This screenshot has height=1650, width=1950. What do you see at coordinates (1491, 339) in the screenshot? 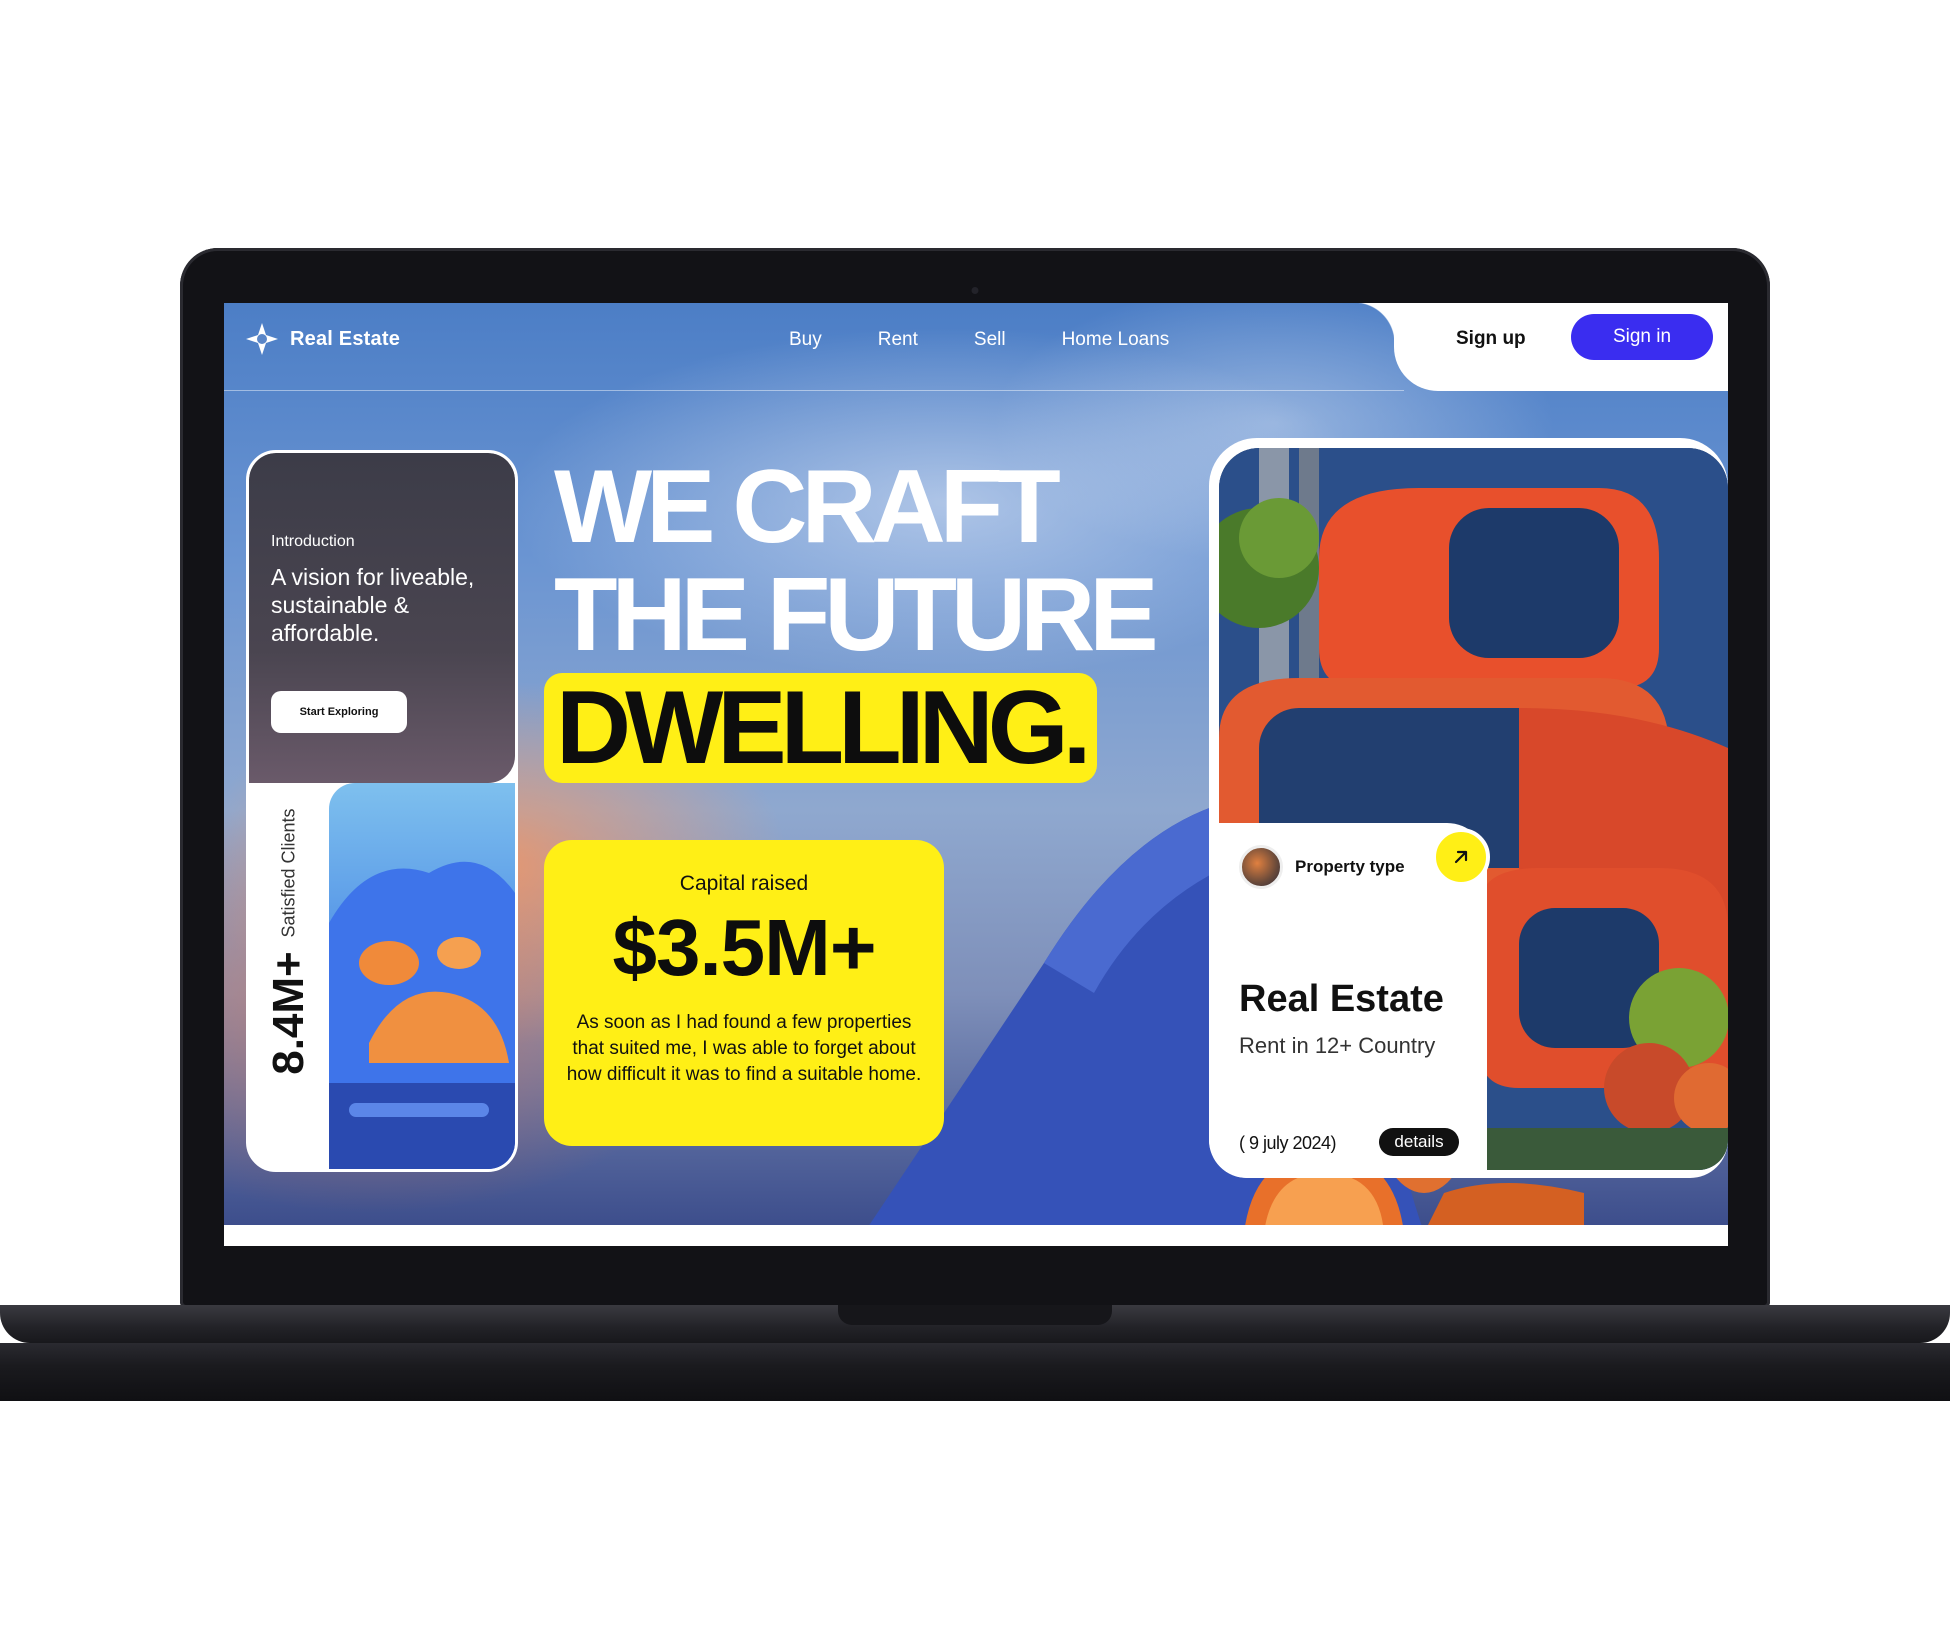
I see `sign-up-button: Sign up` at bounding box center [1491, 339].